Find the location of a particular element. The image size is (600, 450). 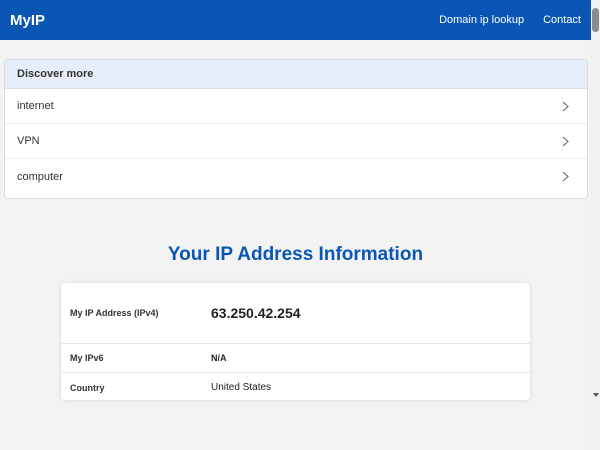

ip-row-ipv6: My IPv6 N/A is located at coordinates (295, 358).